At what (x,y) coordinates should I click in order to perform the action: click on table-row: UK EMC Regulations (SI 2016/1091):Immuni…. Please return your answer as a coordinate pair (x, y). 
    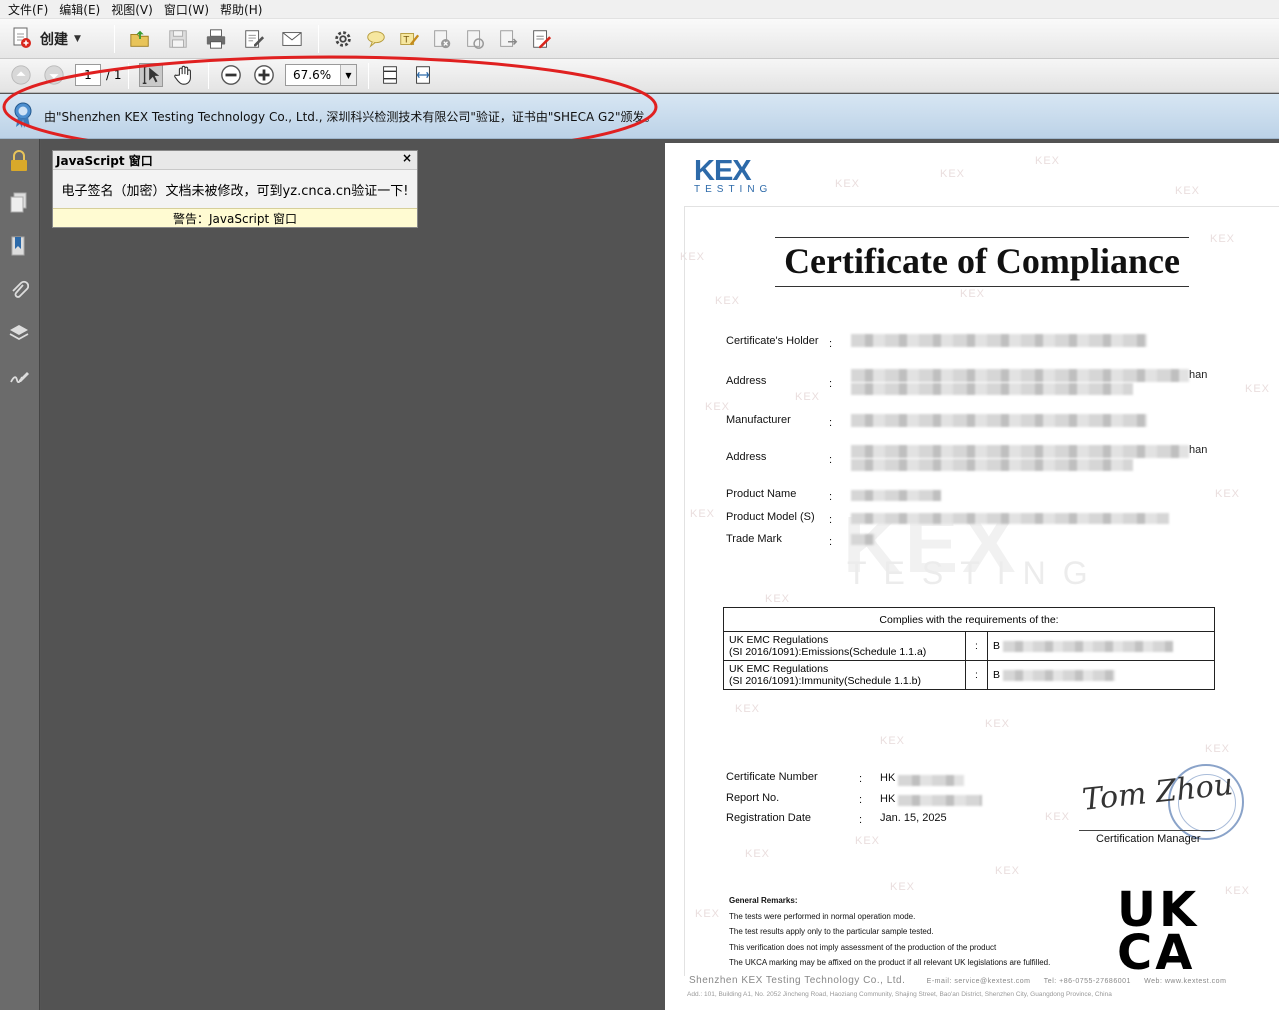
    Looking at the image, I should click on (969, 675).